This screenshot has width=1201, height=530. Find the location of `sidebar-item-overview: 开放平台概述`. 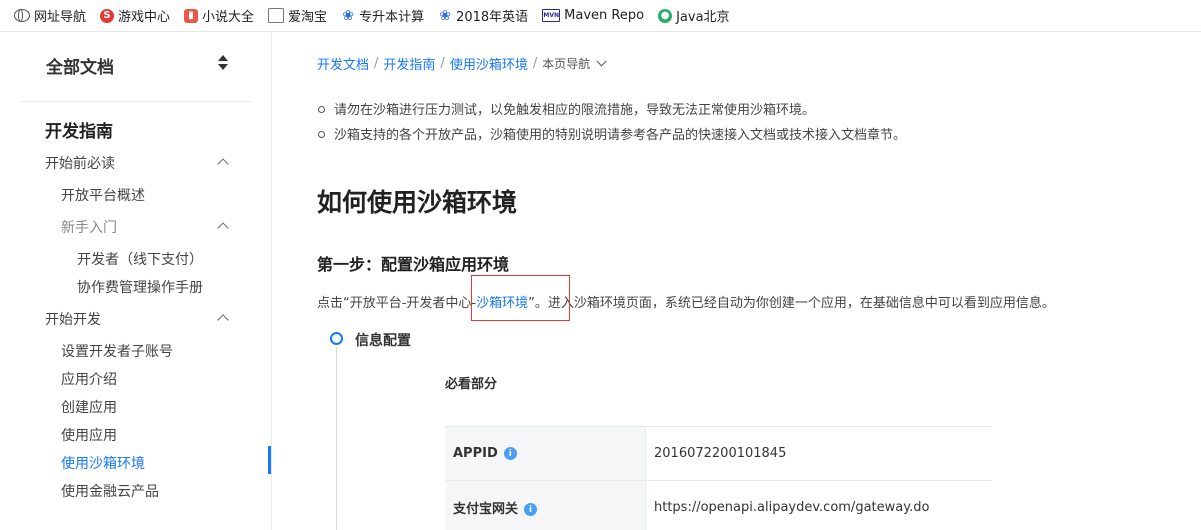

sidebar-item-overview: 开放平台概述 is located at coordinates (103, 195).